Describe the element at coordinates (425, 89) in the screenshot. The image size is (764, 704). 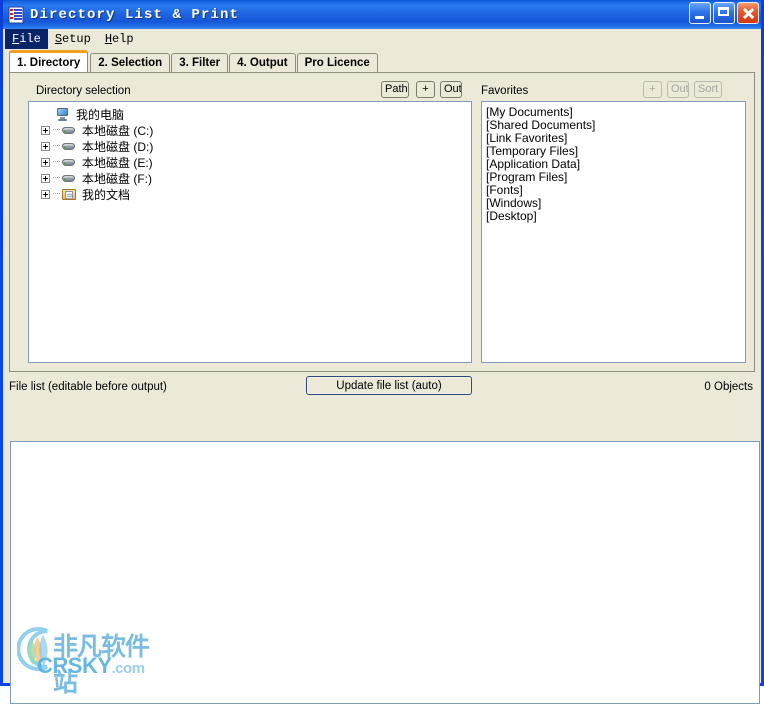
I see `add-path-button: +` at that location.